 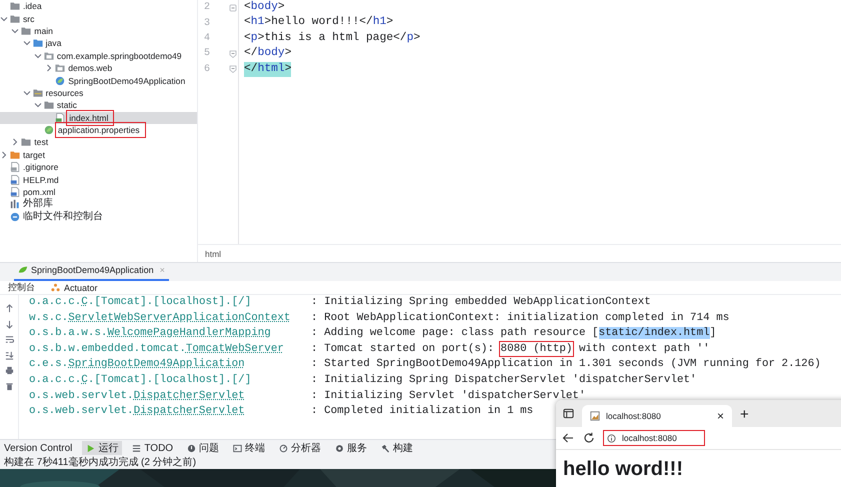 I want to click on tree-item: application.properties, so click(x=98, y=130).